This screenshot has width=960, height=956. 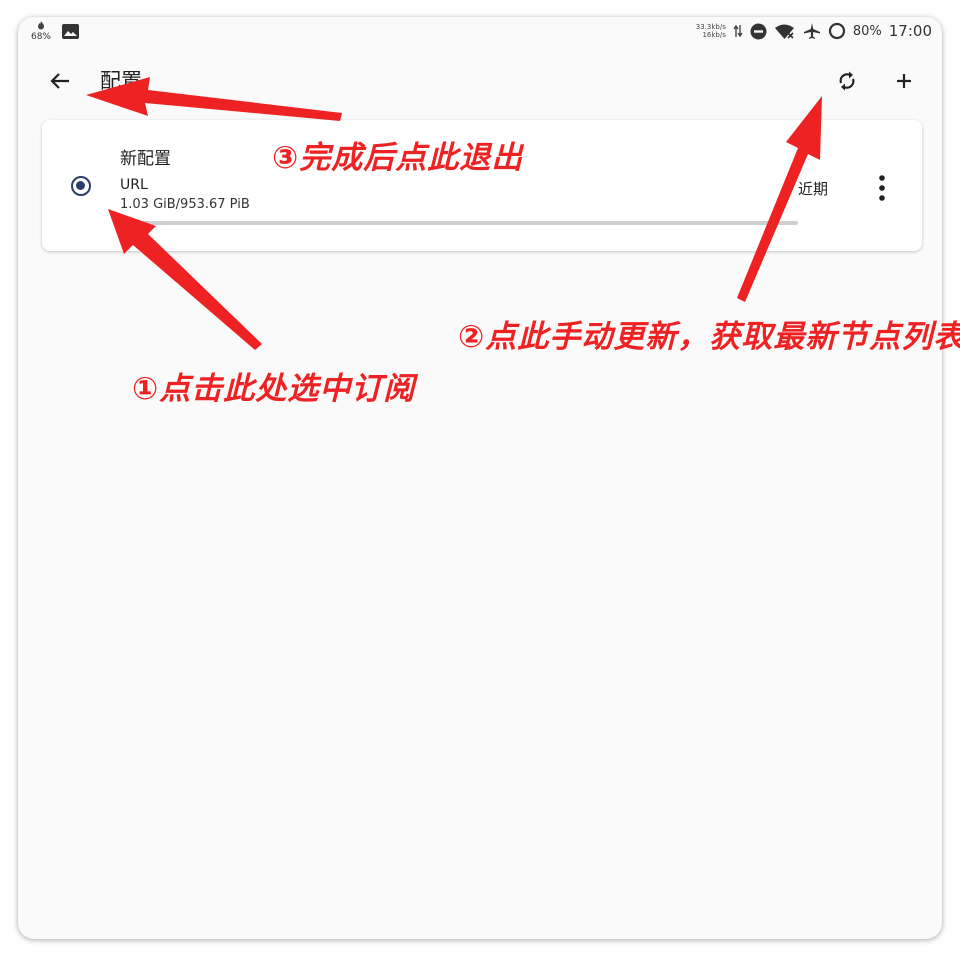 I want to click on data-transfer-icon, so click(x=738, y=31).